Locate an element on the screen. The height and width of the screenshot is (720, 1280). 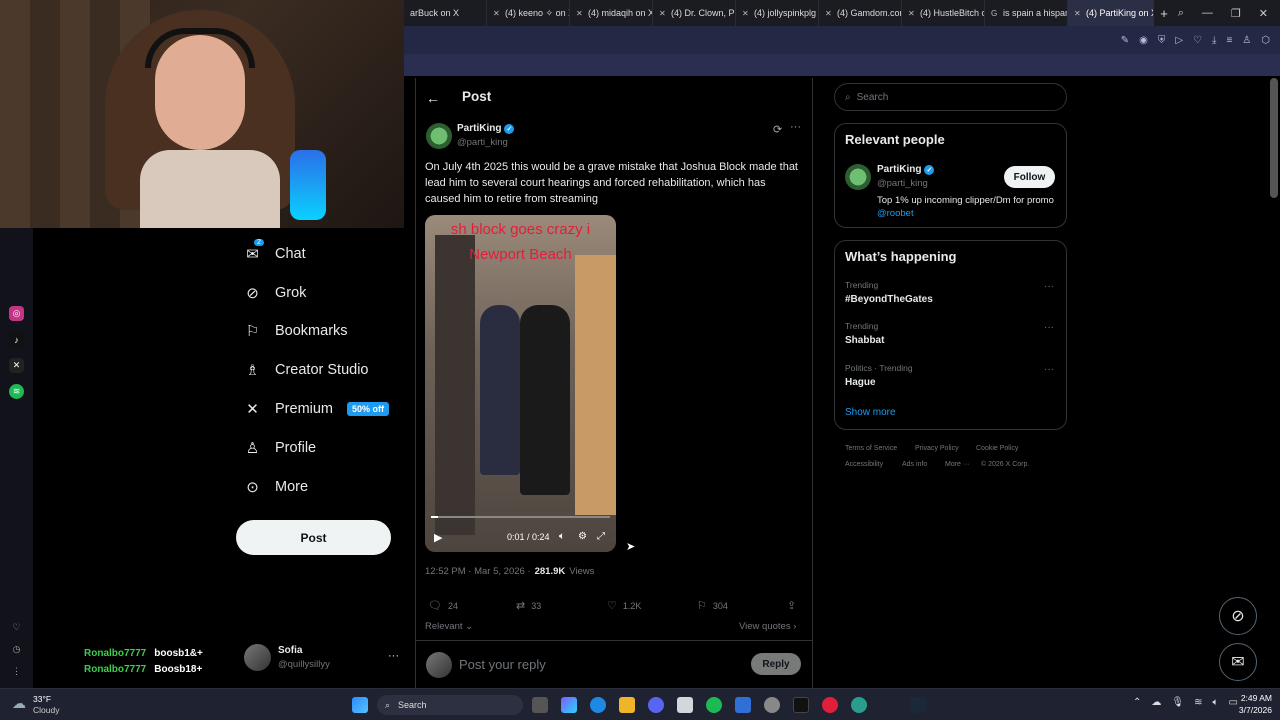
app-icon is located at coordinates (772, 705).